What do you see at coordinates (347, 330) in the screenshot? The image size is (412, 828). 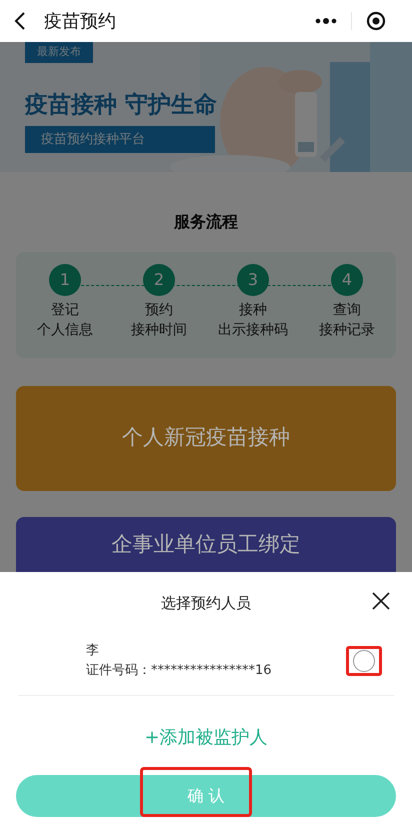 I see `step-description: 接种记录` at bounding box center [347, 330].